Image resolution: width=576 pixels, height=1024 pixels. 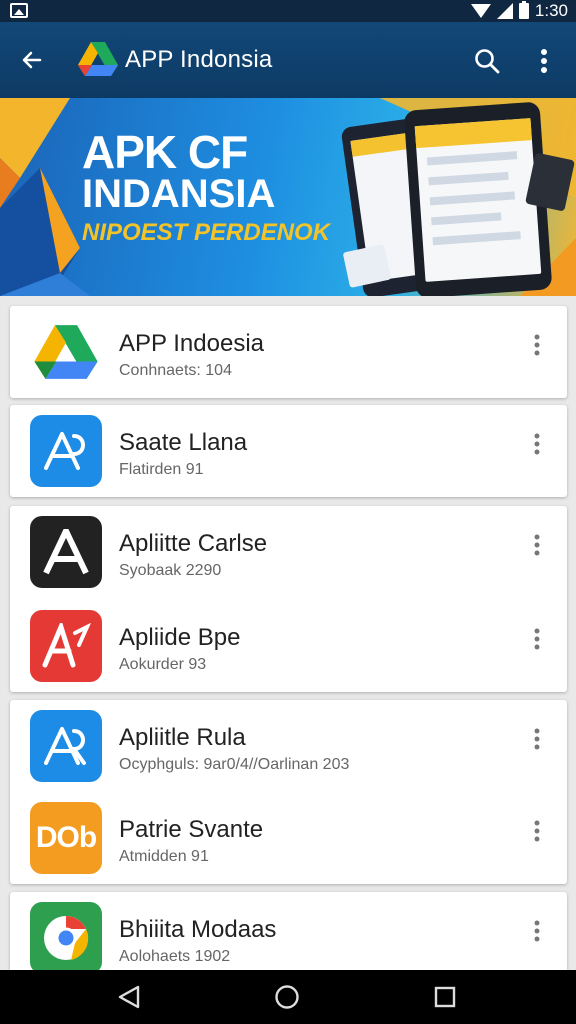 I want to click on banner-headline: APK CF, so click(x=165, y=152).